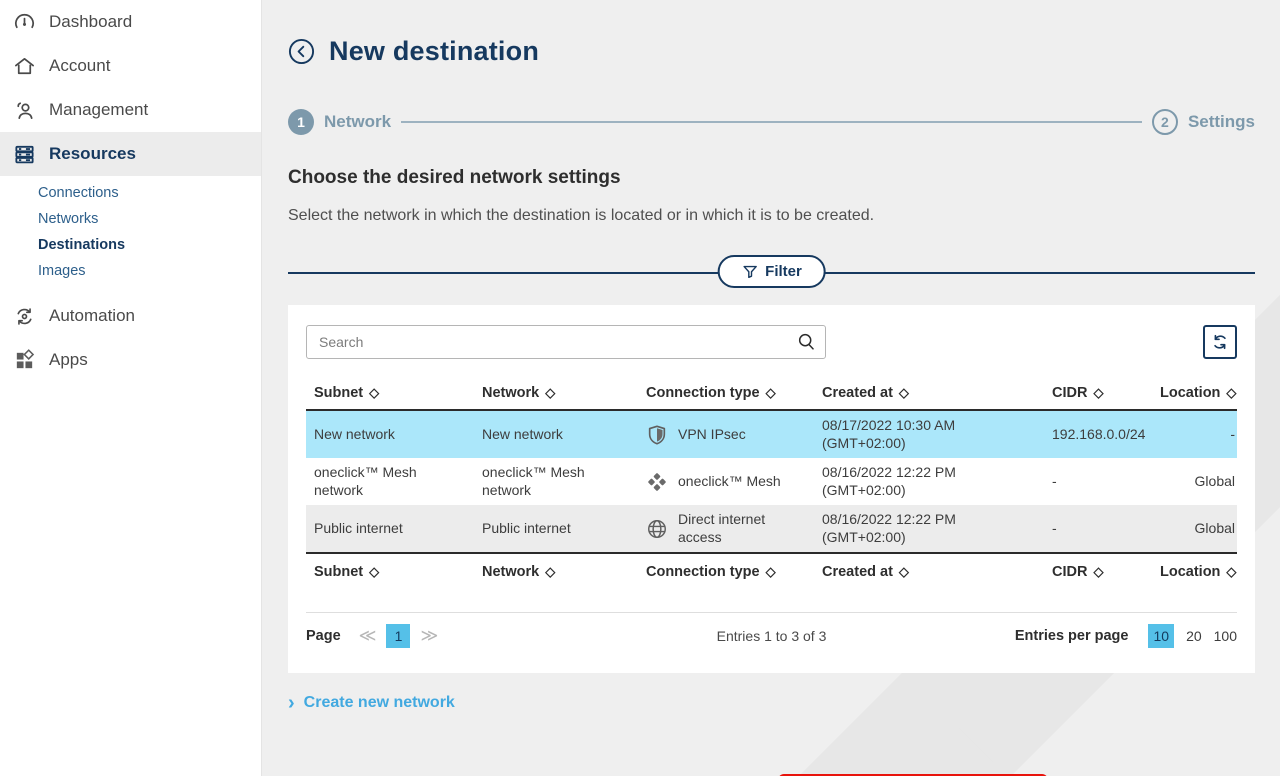  I want to click on step-network: 1 Network, so click(339, 122).